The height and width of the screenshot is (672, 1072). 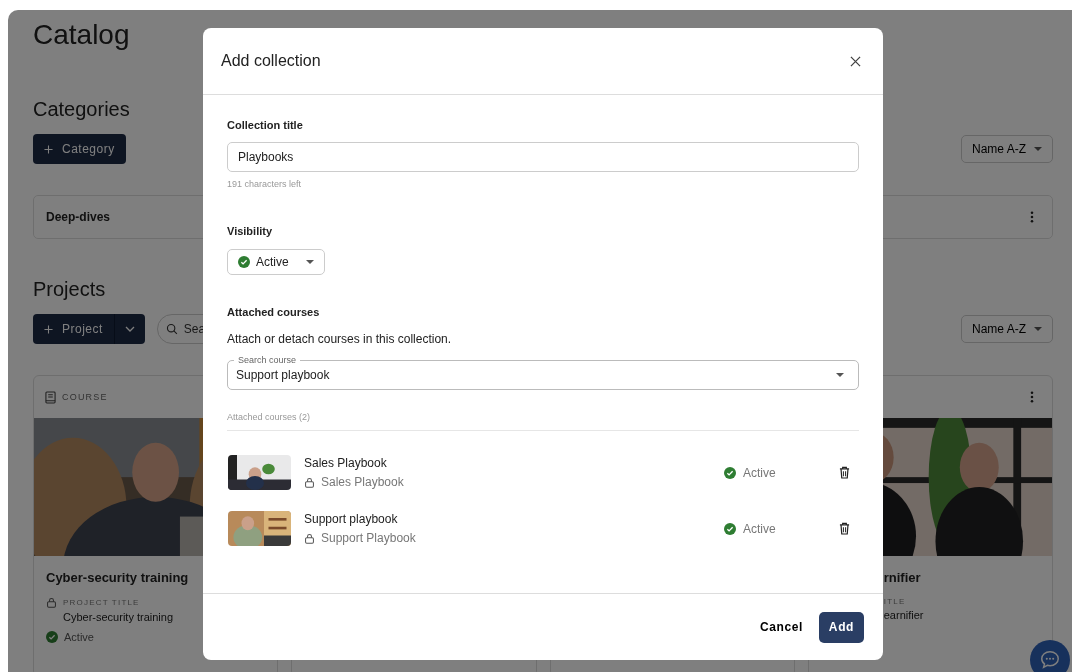 I want to click on field-label: Visibility, so click(x=250, y=231).